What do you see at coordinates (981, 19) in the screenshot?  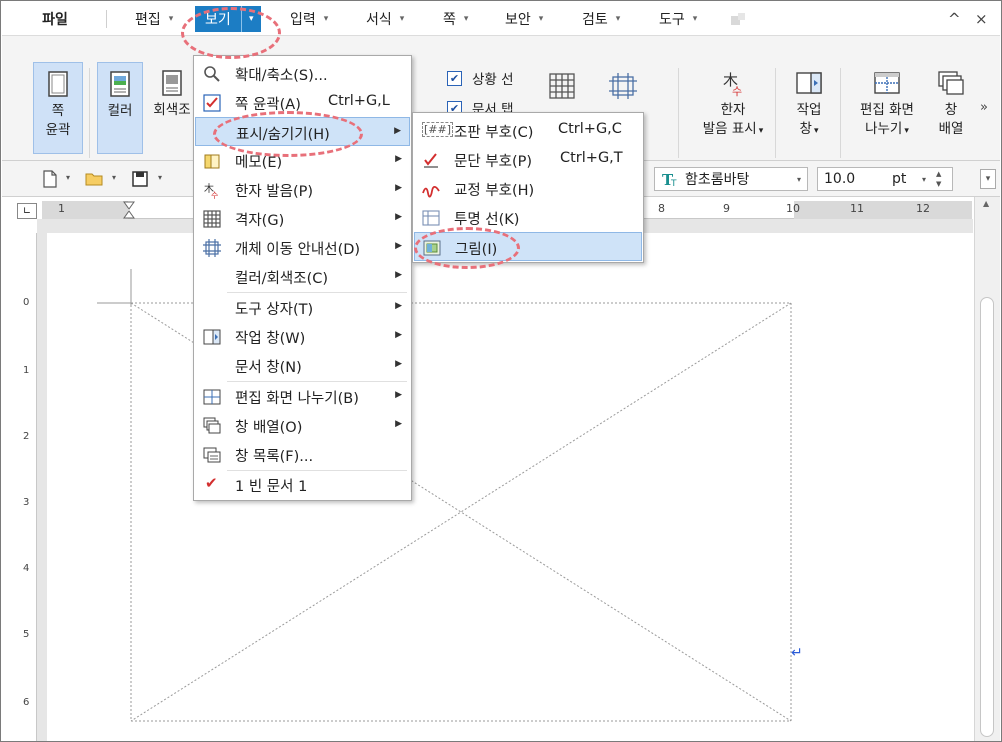 I see `close-button: ×` at bounding box center [981, 19].